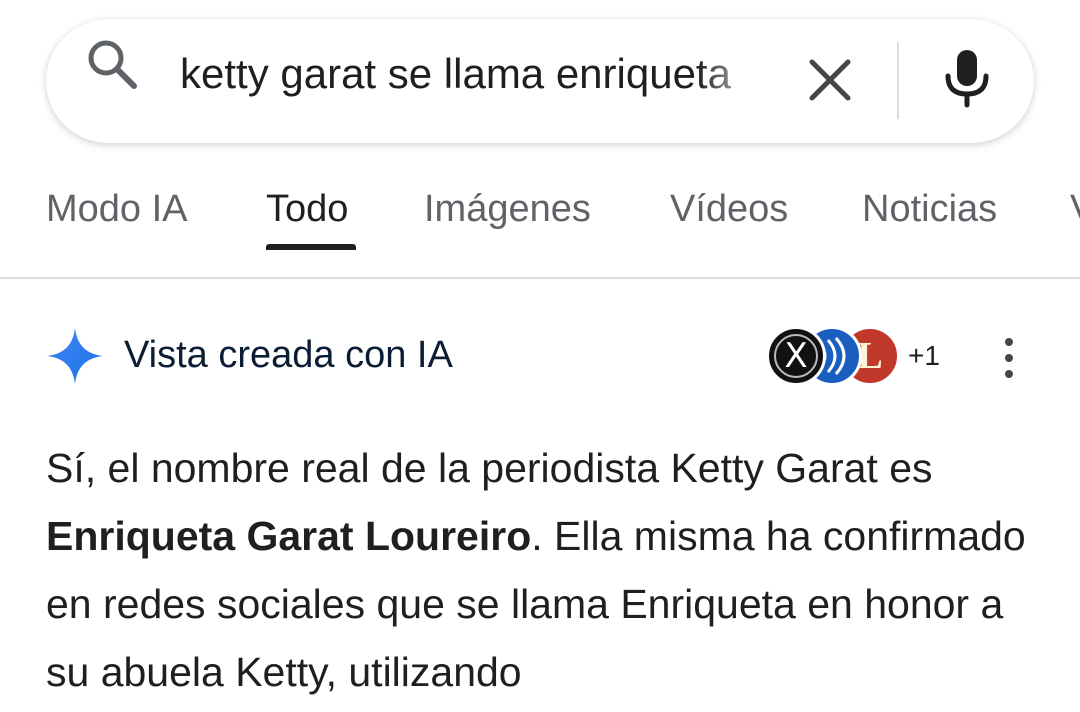  I want to click on source-avatars: L X, so click(836, 356).